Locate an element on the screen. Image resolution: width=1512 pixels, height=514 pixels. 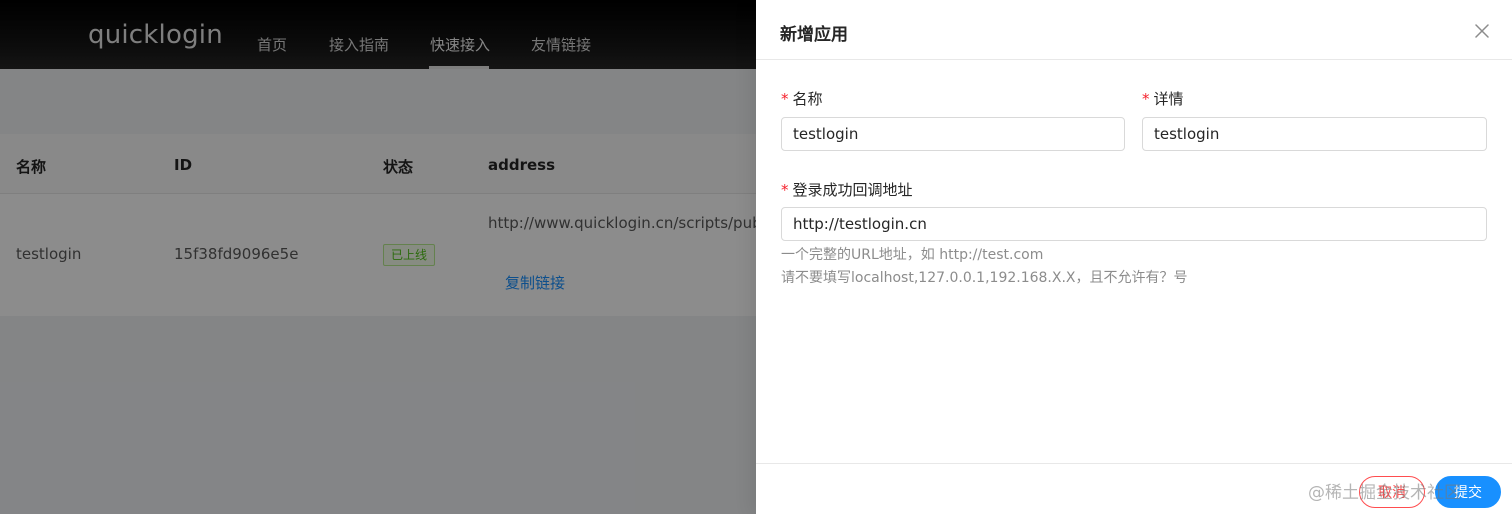
name-label: * 名称 is located at coordinates (802, 98).